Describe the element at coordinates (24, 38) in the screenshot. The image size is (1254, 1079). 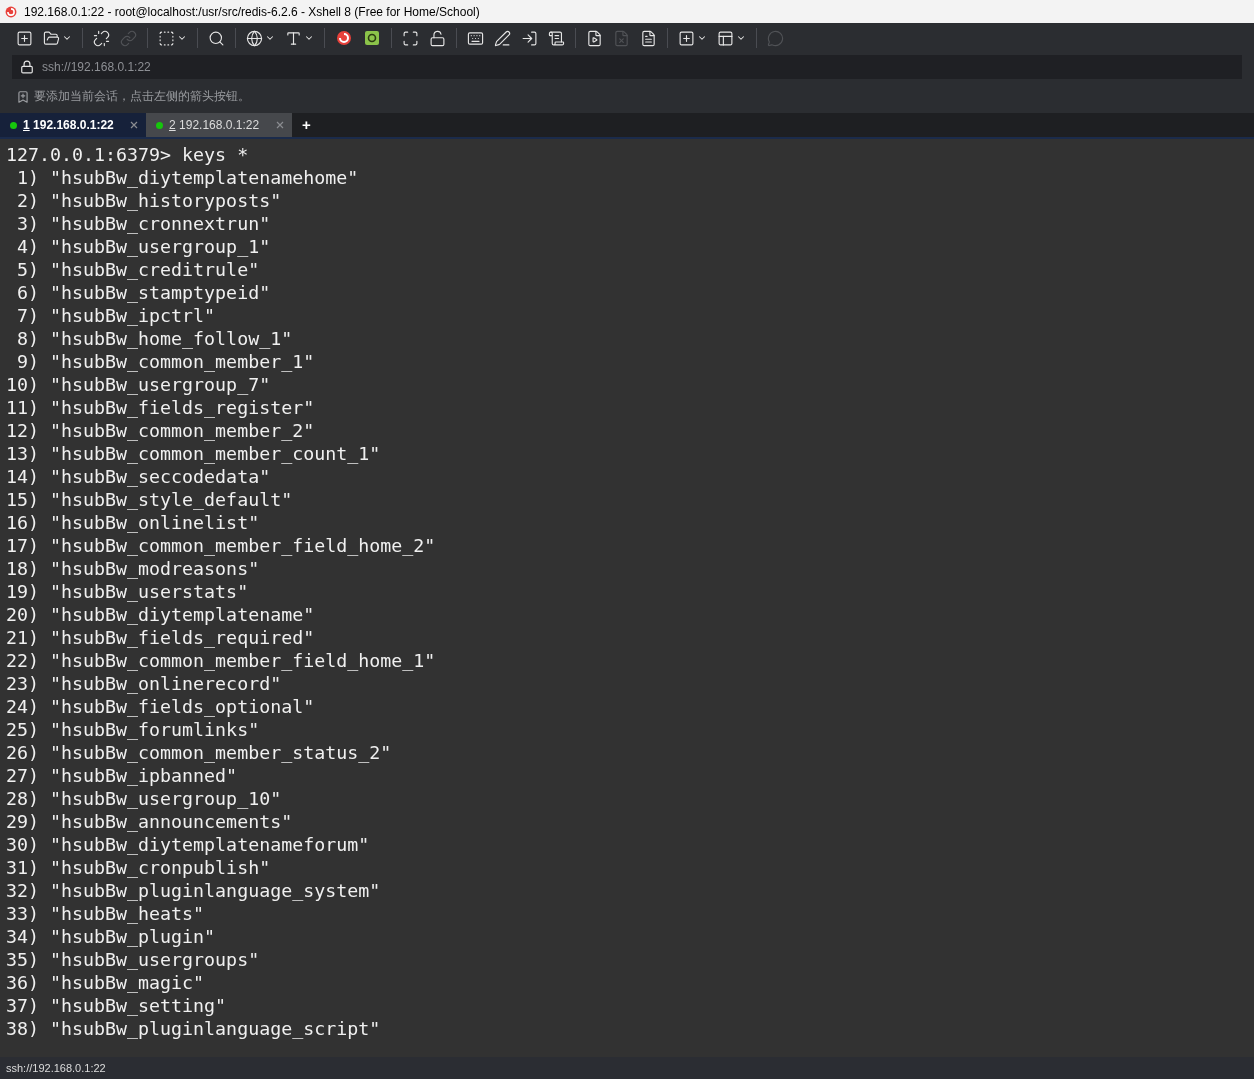
I see `new-session-icon` at that location.